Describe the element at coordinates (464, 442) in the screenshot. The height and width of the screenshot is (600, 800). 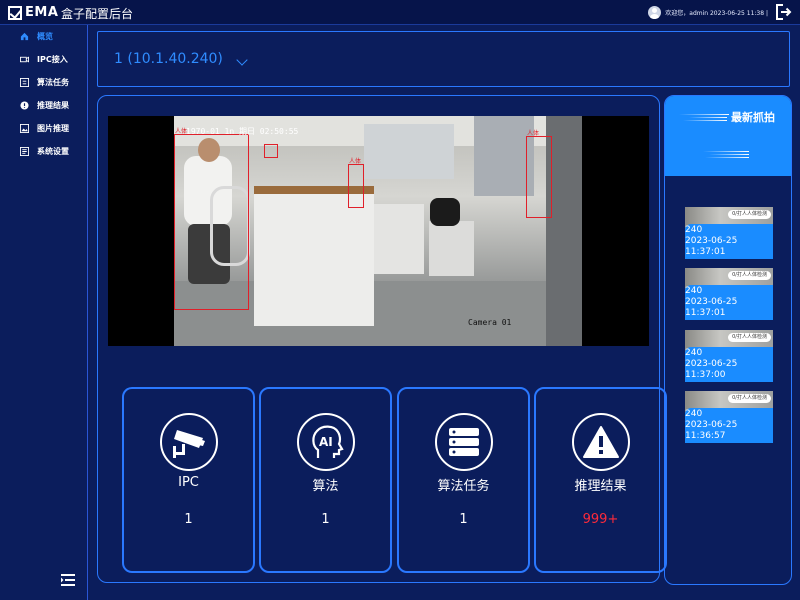
I see `server-list-icon` at that location.